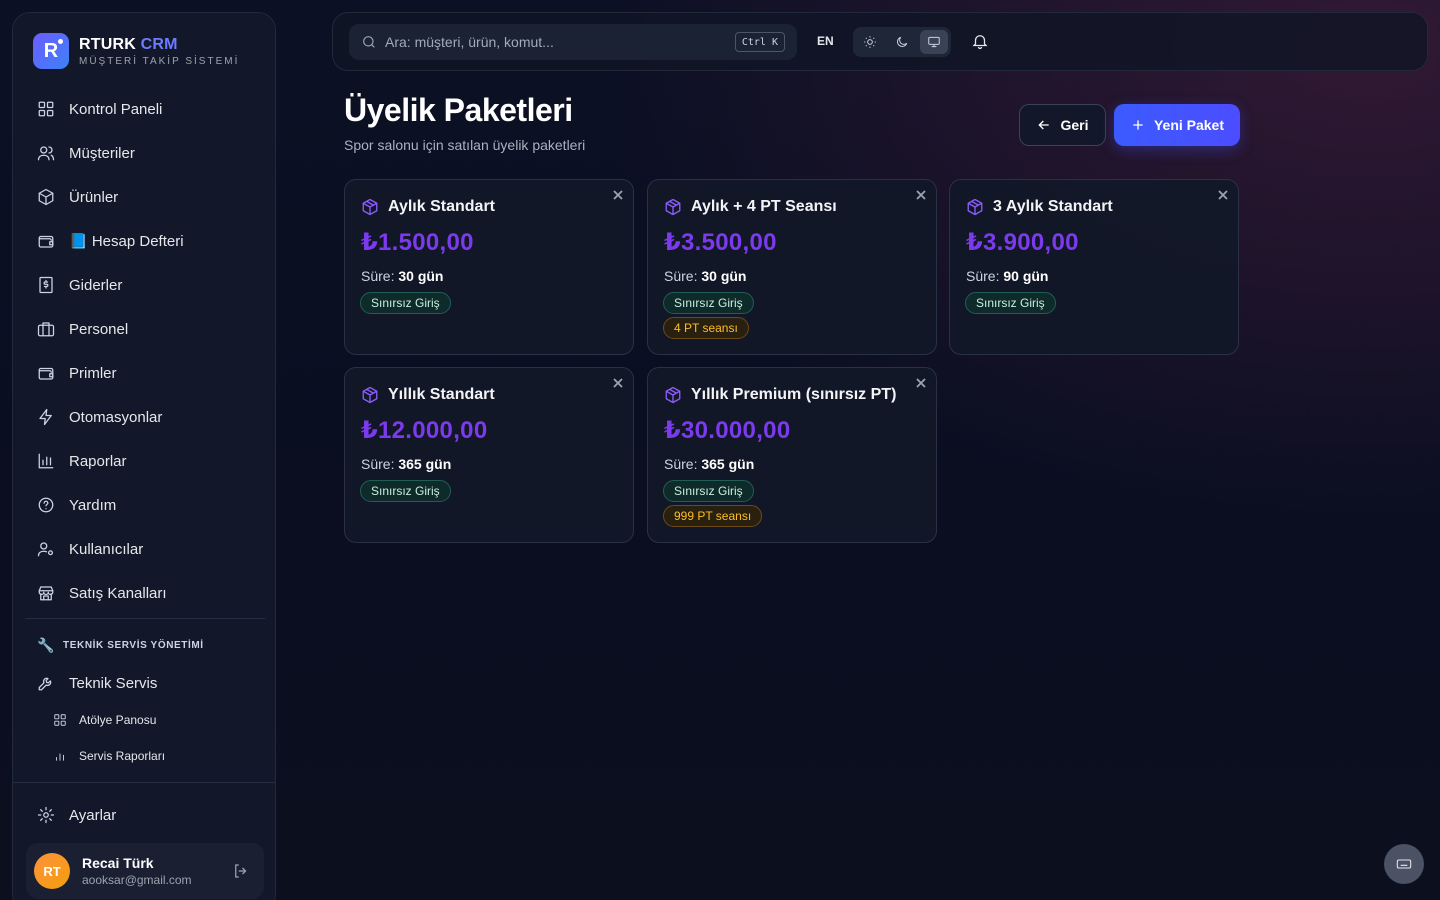 This screenshot has width=1440, height=900. I want to click on package-price: ₺30.000,00, so click(727, 430).